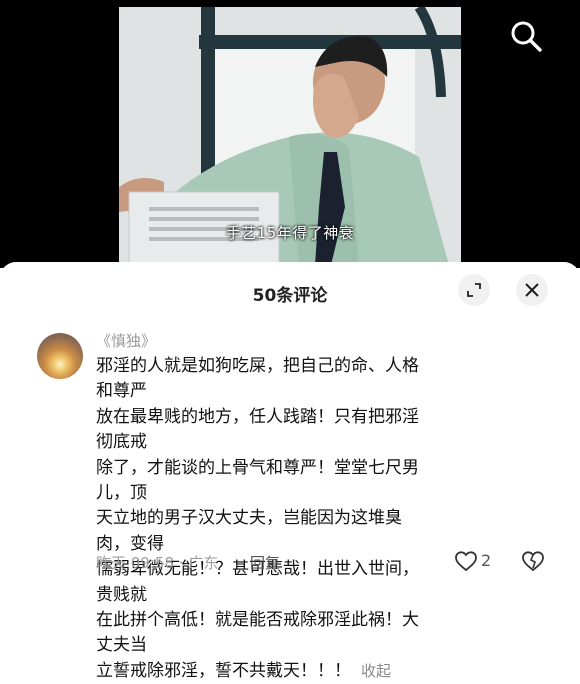 Image resolution: width=580 pixels, height=684 pixels. Describe the element at coordinates (60, 356) in the screenshot. I see `avatar` at that location.